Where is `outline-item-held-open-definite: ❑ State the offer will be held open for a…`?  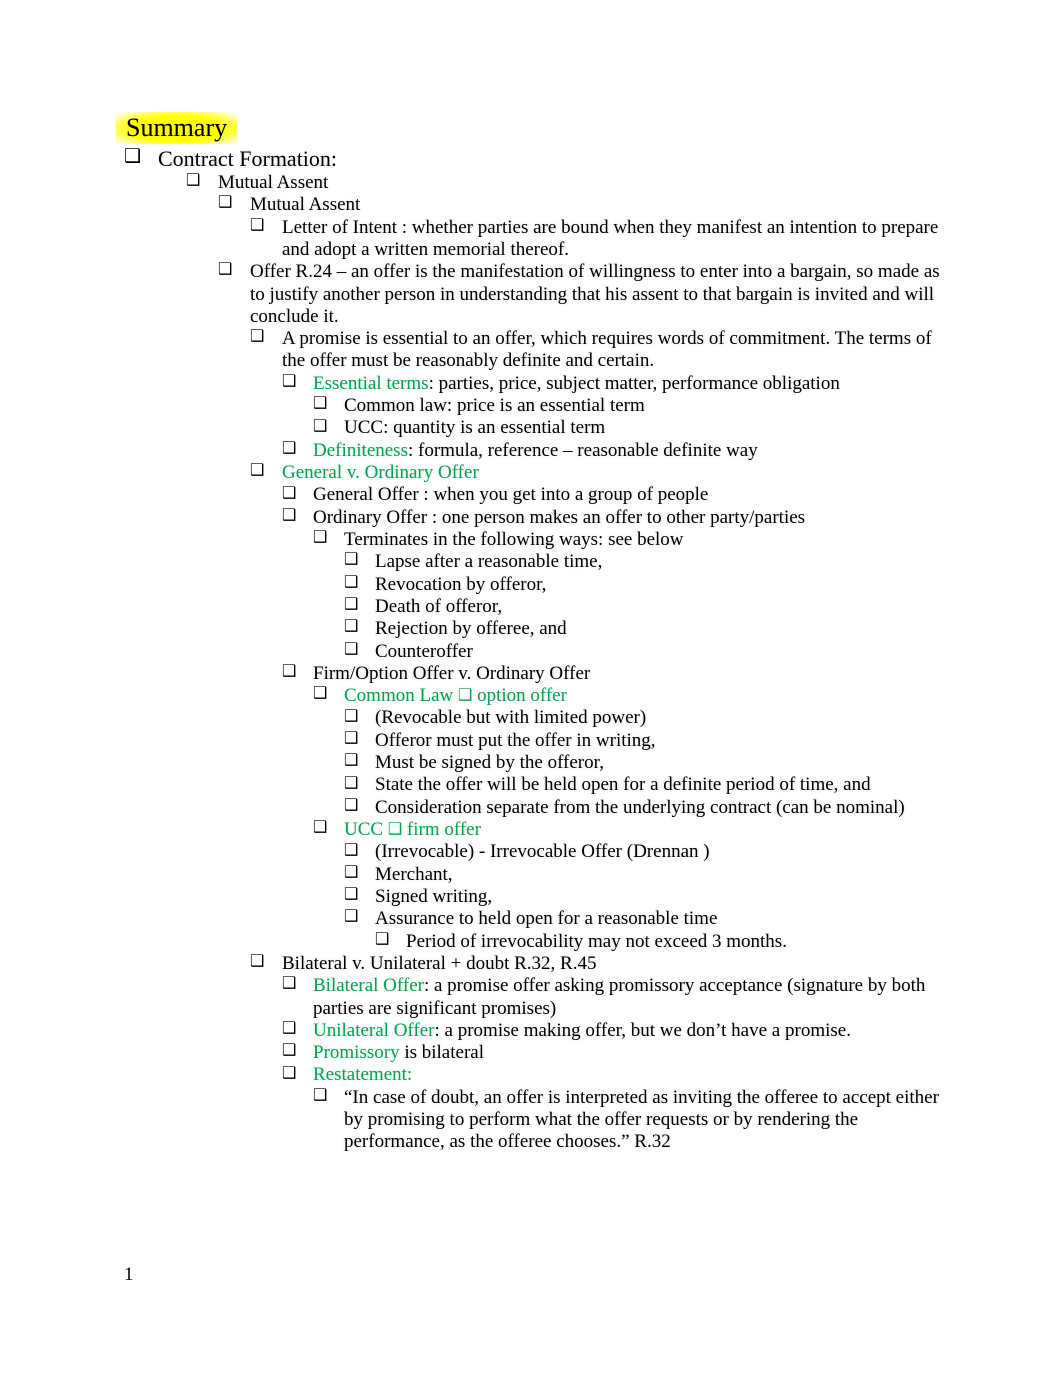
outline-item-held-open-definite: ❑ State the offer will be held open for a… is located at coordinates (528, 784).